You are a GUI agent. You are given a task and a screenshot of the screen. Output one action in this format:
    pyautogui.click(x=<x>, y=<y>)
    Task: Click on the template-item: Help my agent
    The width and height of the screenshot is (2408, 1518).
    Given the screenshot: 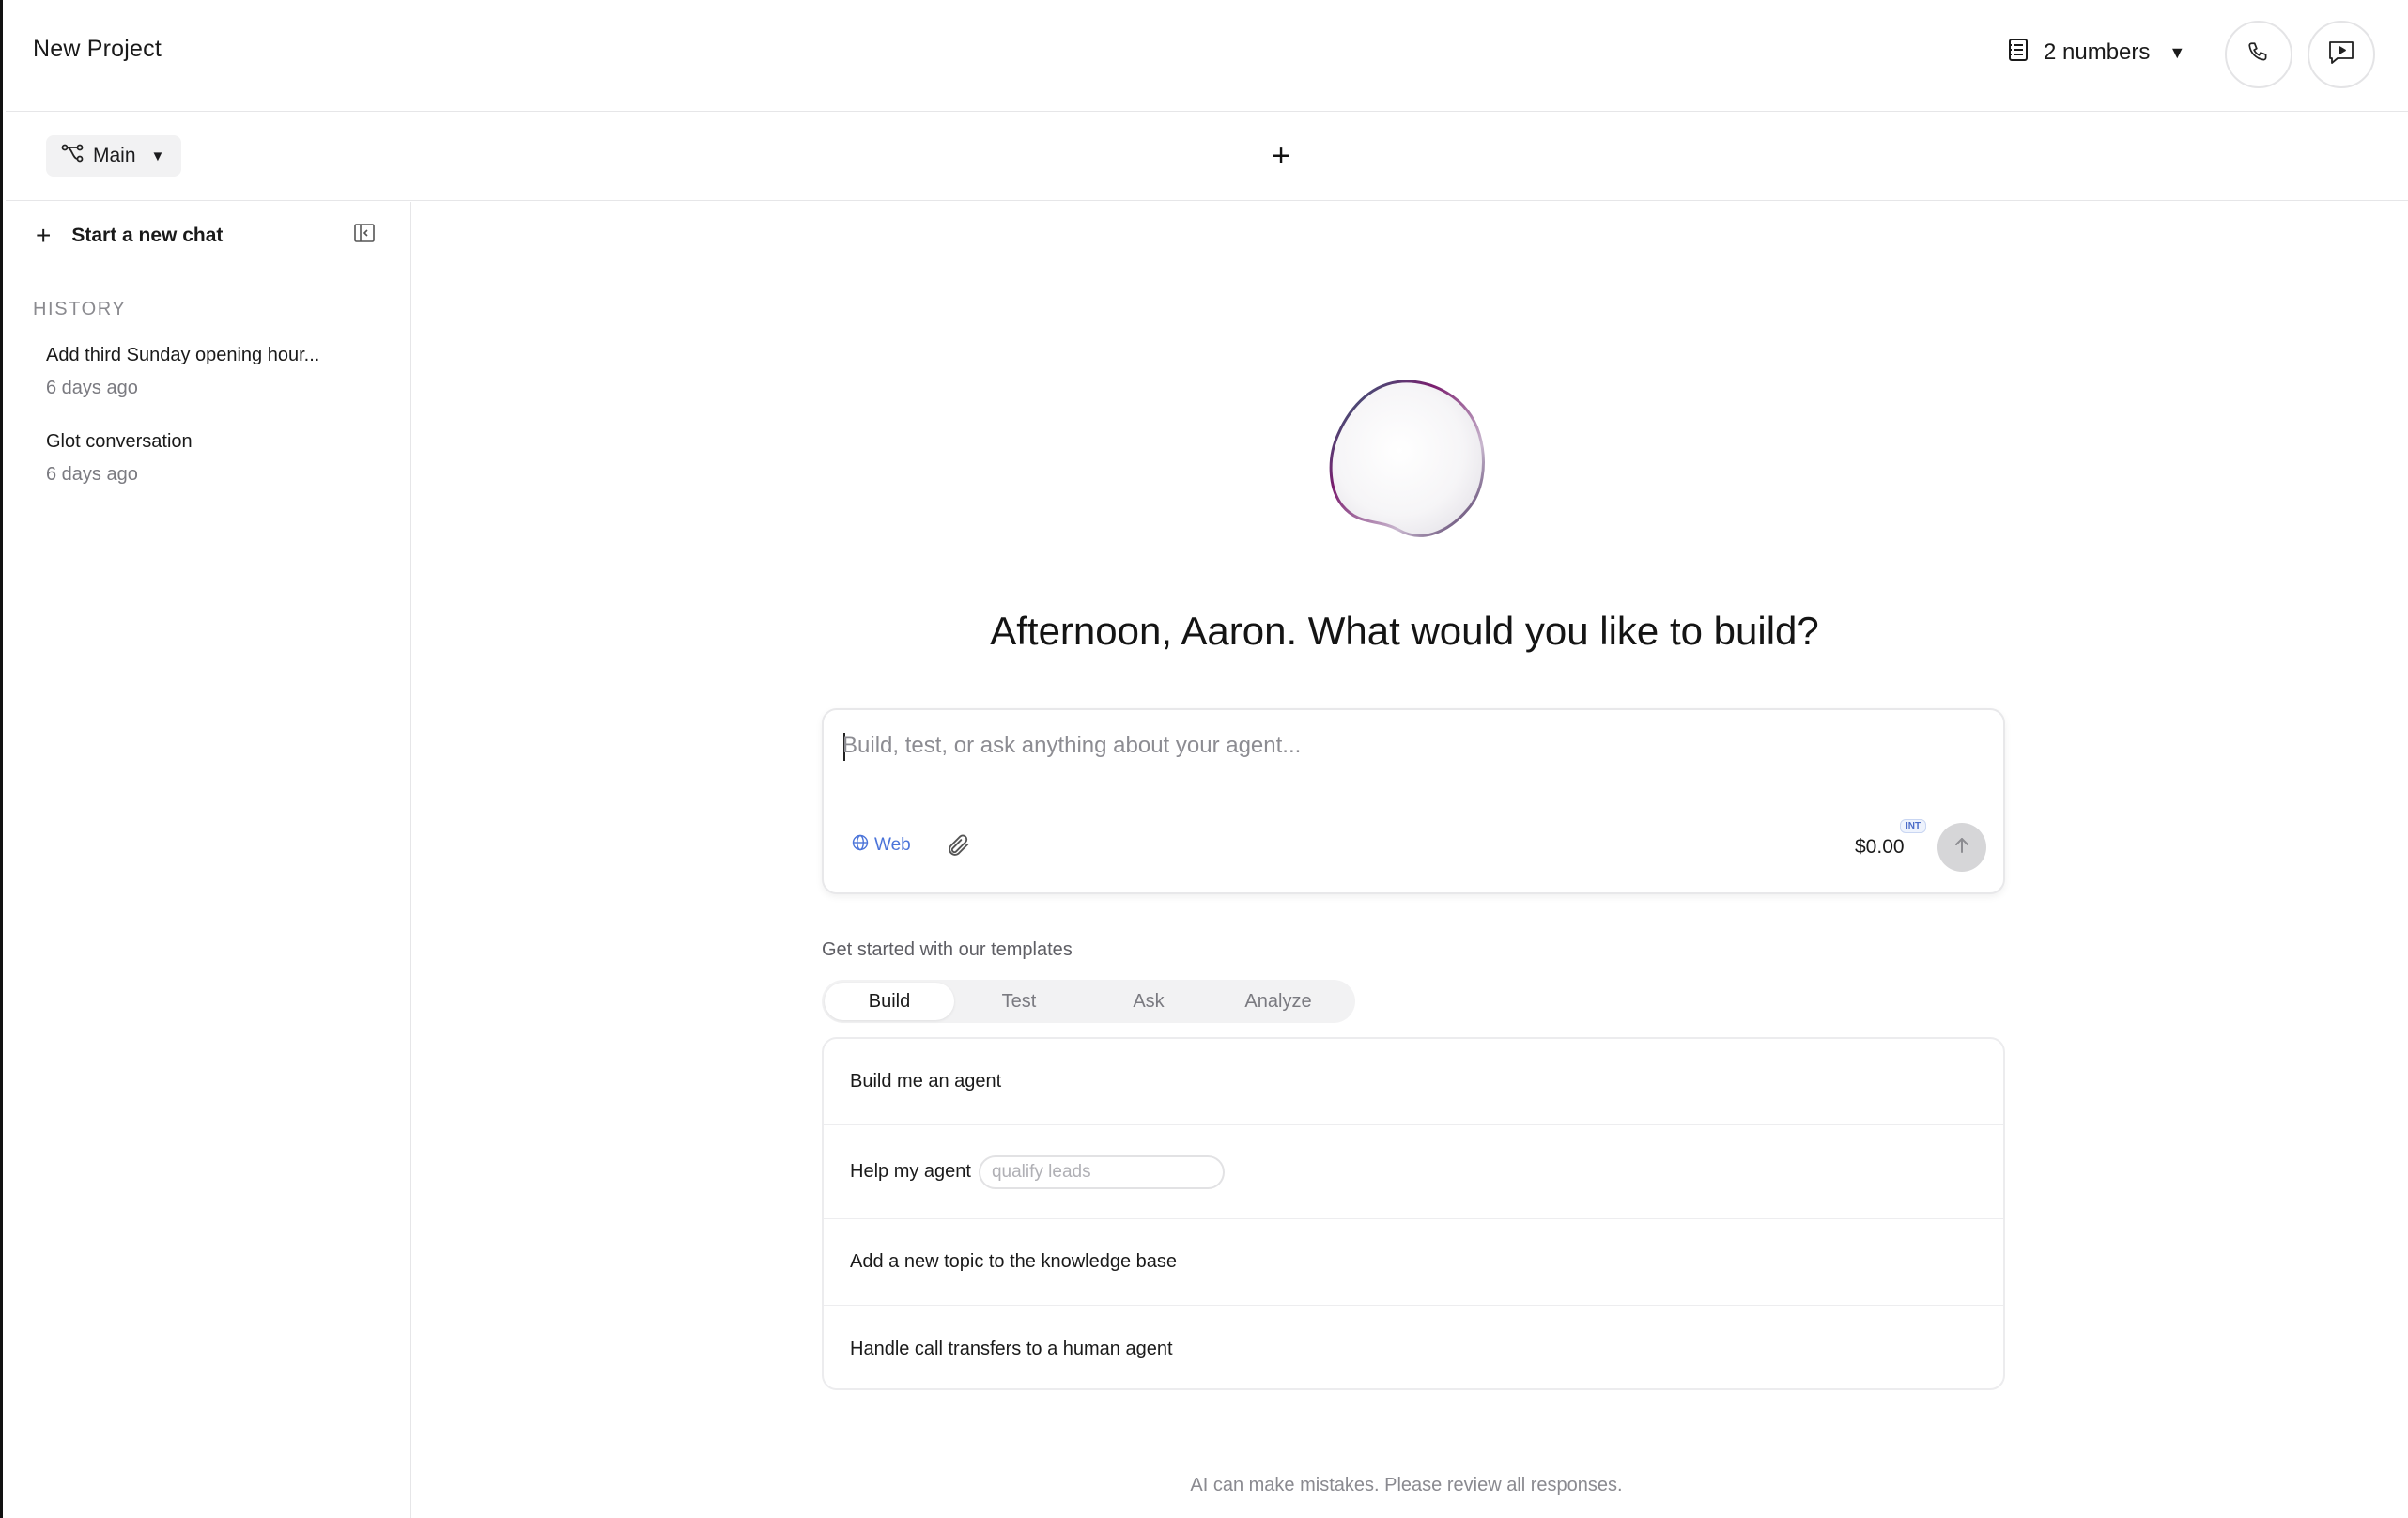 What is the action you would take?
    pyautogui.click(x=1413, y=1172)
    